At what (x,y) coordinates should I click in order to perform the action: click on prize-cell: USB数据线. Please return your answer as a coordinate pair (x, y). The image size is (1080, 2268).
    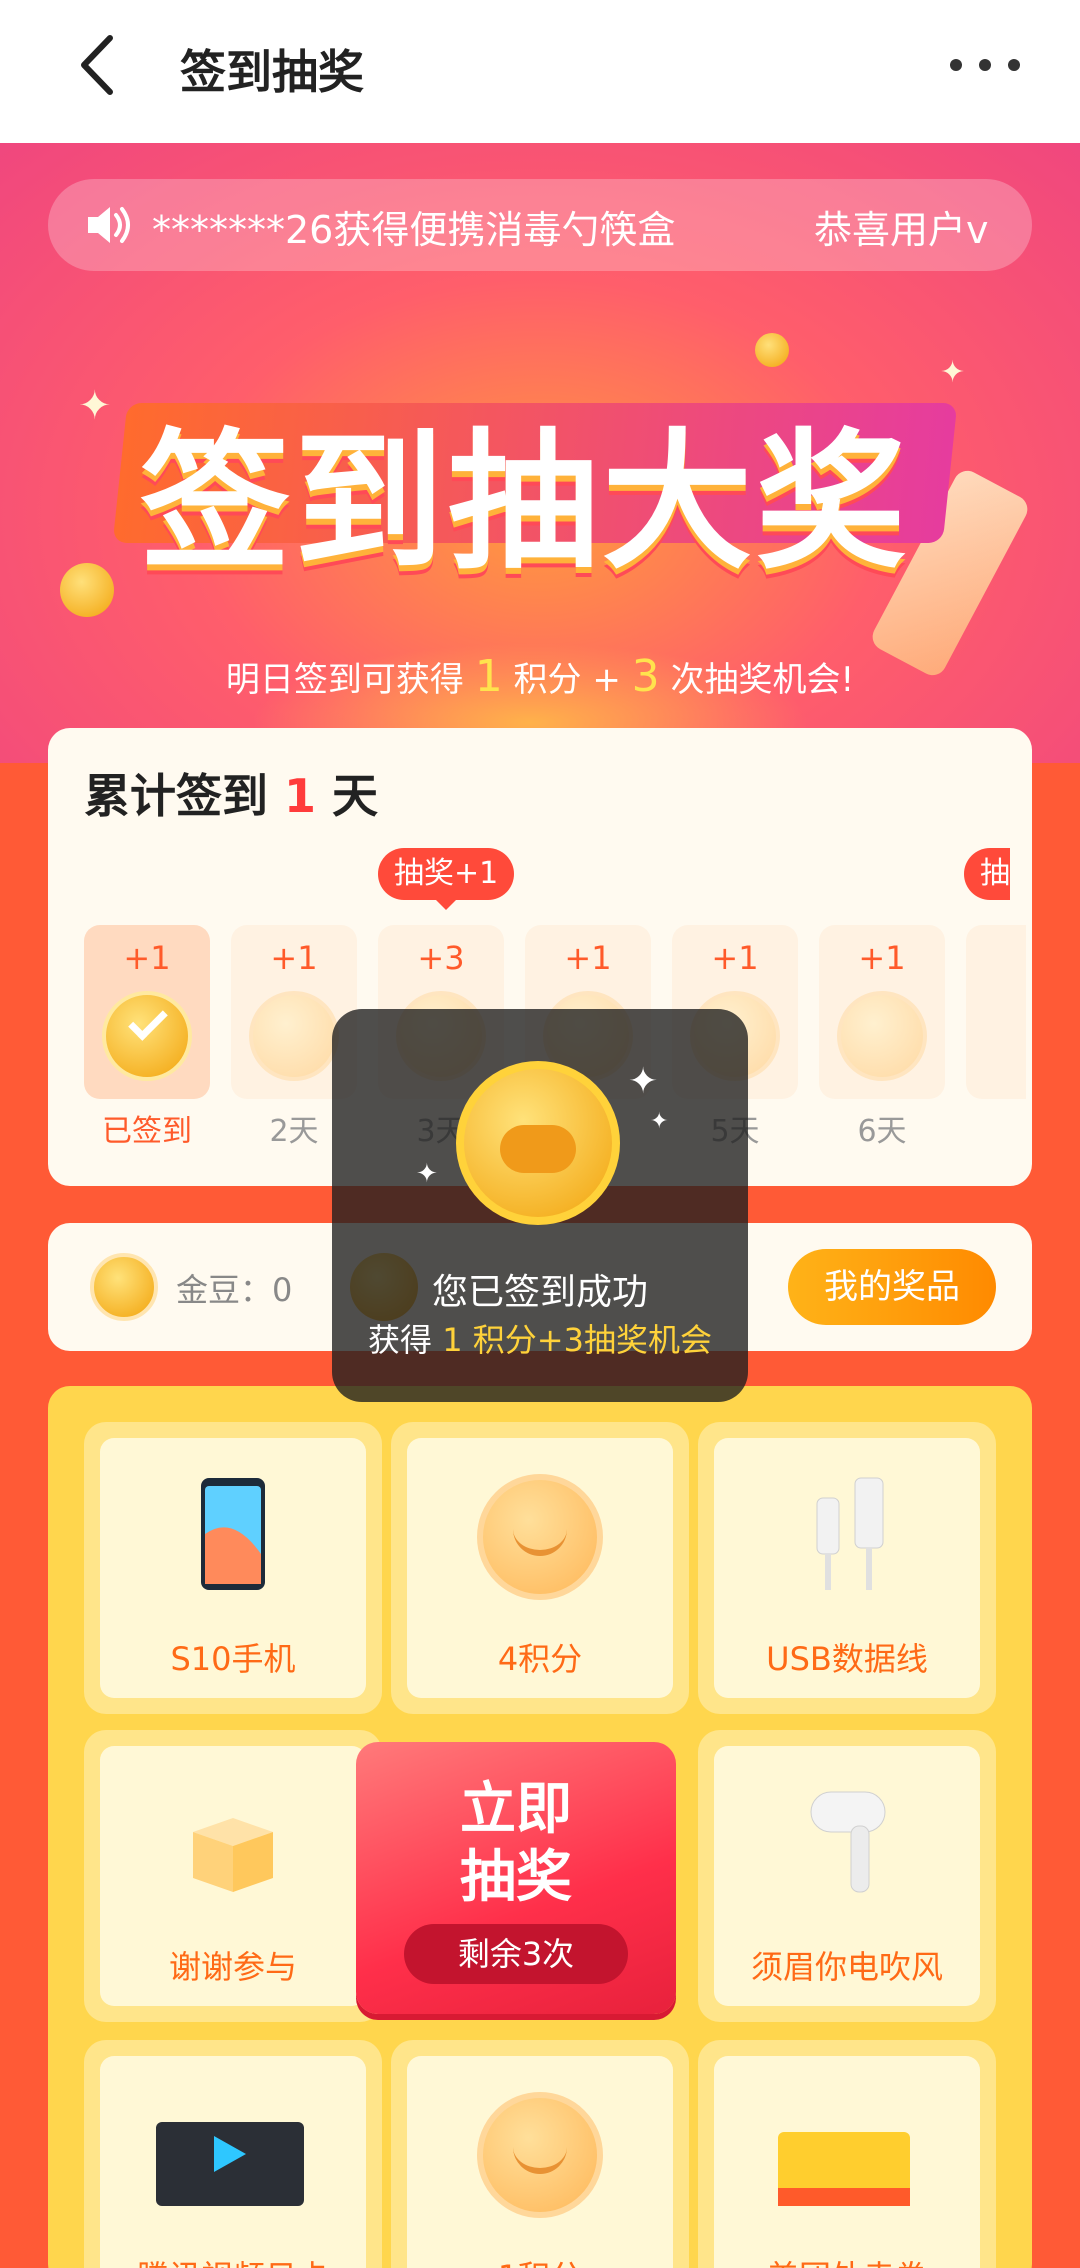
    Looking at the image, I should click on (847, 1568).